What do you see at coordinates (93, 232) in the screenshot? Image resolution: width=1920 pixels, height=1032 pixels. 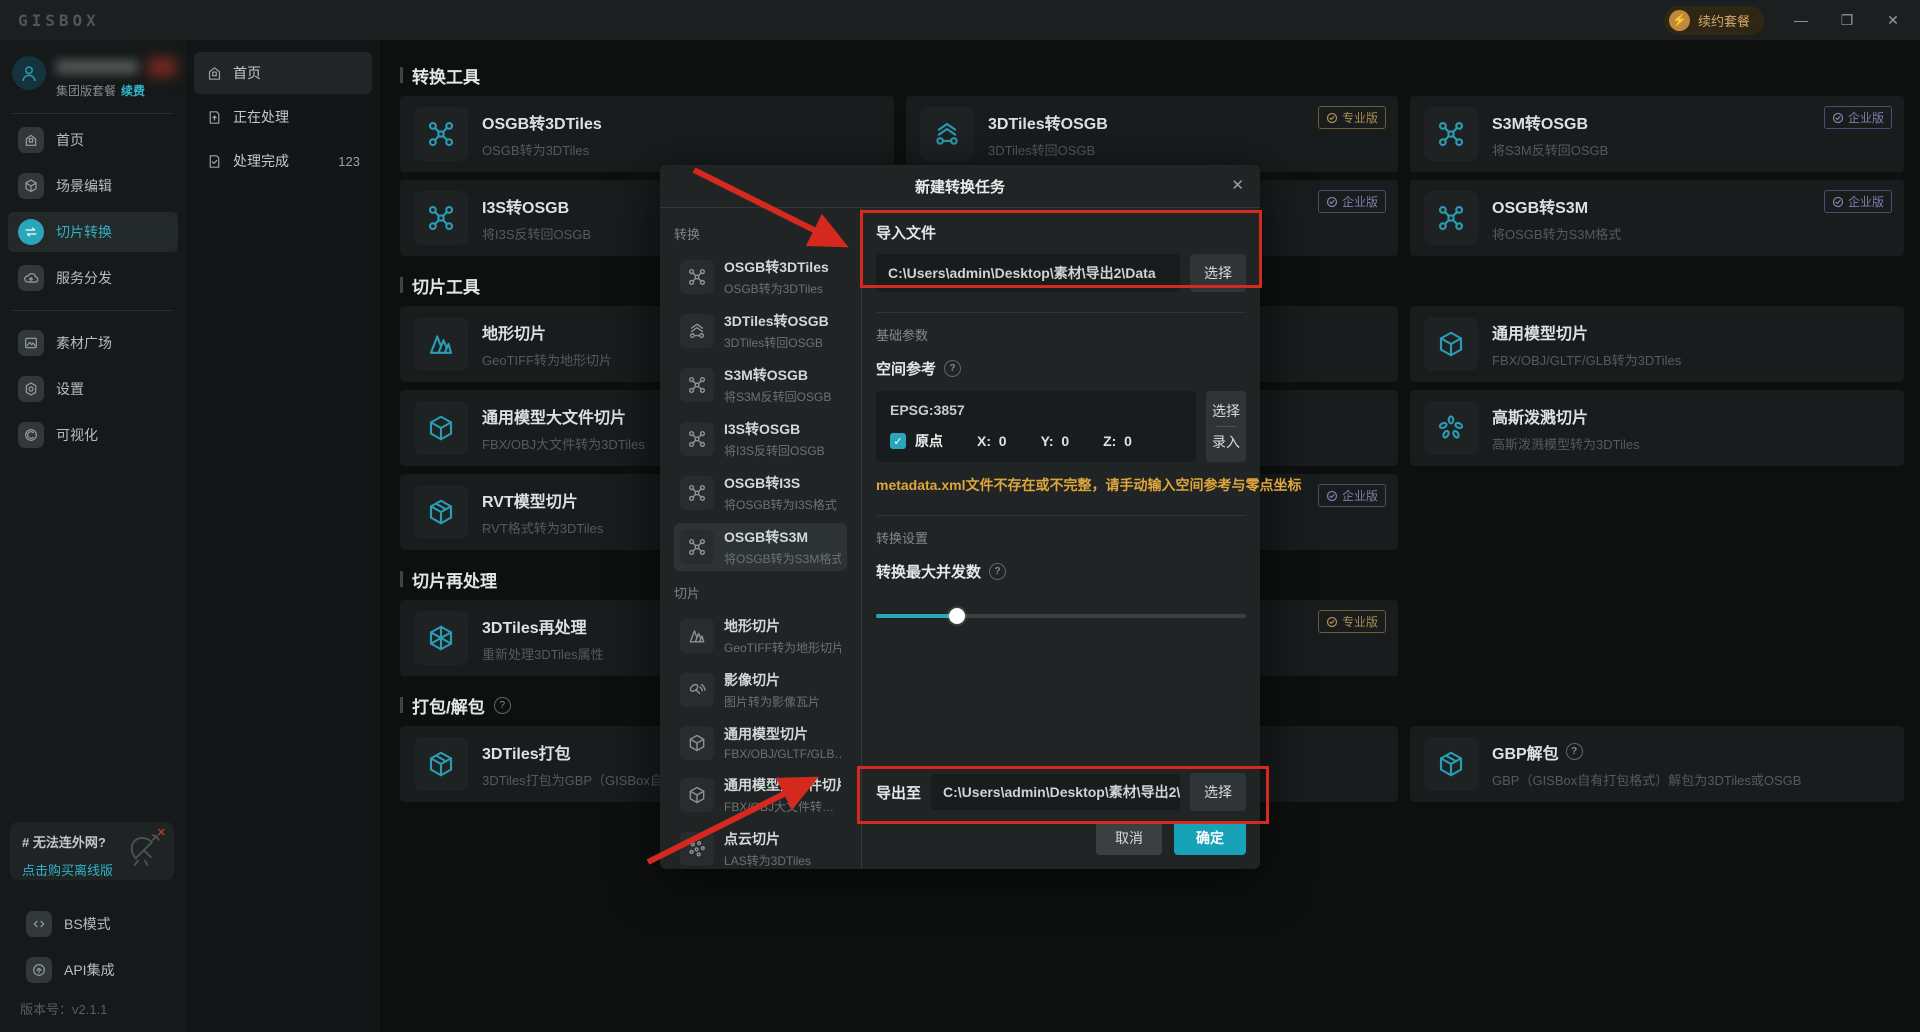 I see `sidebar-item-slice-convert: 切片转换` at bounding box center [93, 232].